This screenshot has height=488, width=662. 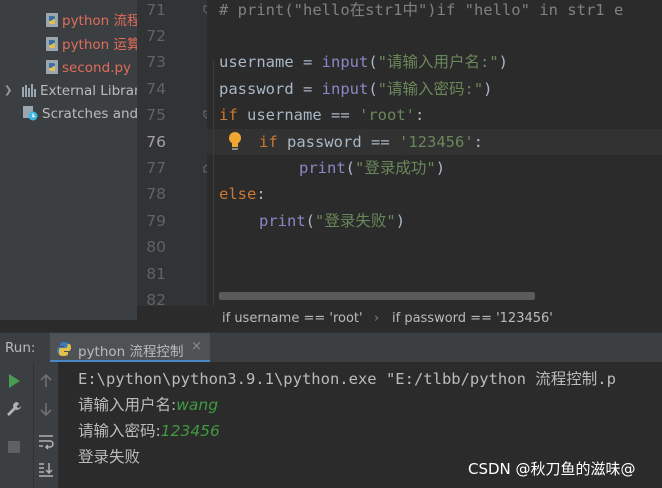 I want to click on line-number: 80, so click(x=156, y=247).